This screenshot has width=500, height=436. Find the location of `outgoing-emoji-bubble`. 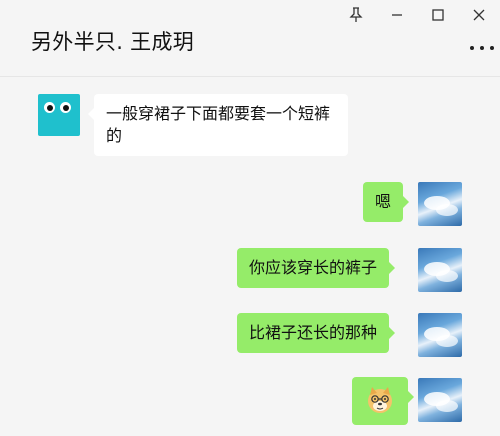

outgoing-emoji-bubble is located at coordinates (383, 401).